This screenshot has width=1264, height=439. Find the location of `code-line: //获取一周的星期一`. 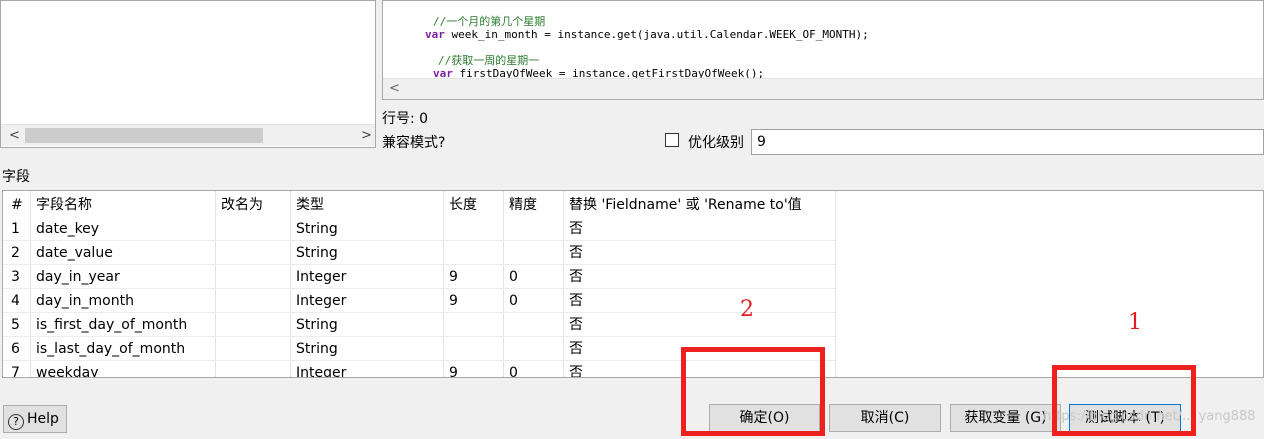

code-line: //获取一周的星期一 is located at coordinates (489, 60).